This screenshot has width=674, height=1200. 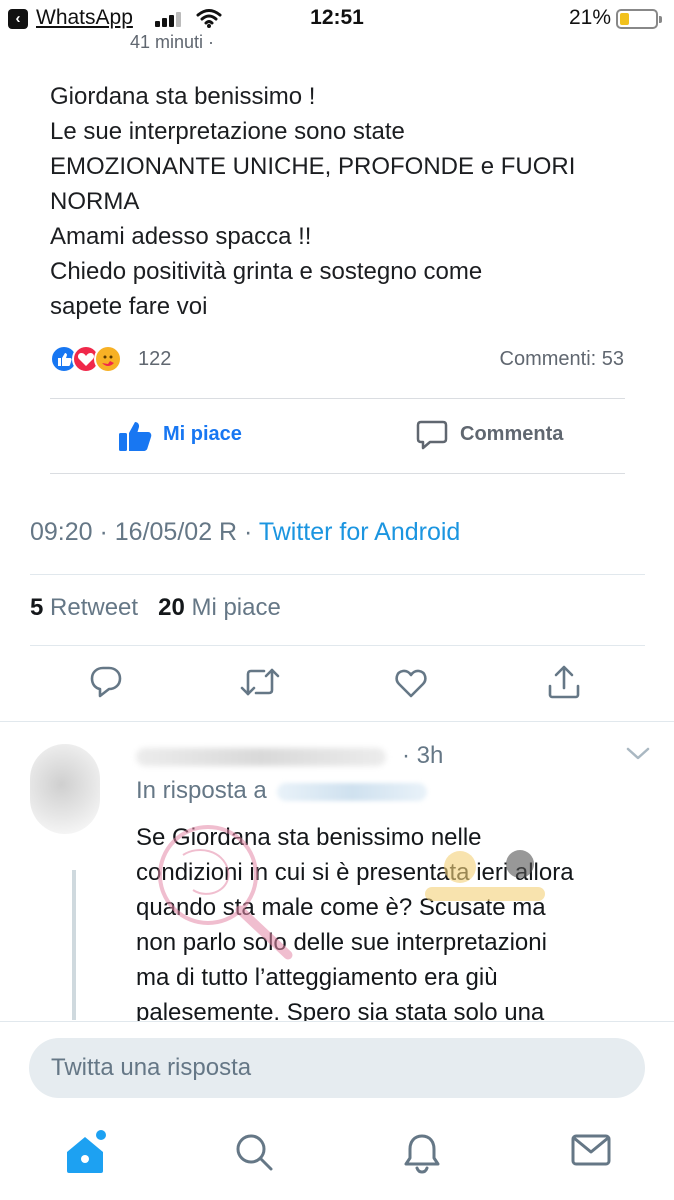 I want to click on reply-input, so click(x=331, y=1068).